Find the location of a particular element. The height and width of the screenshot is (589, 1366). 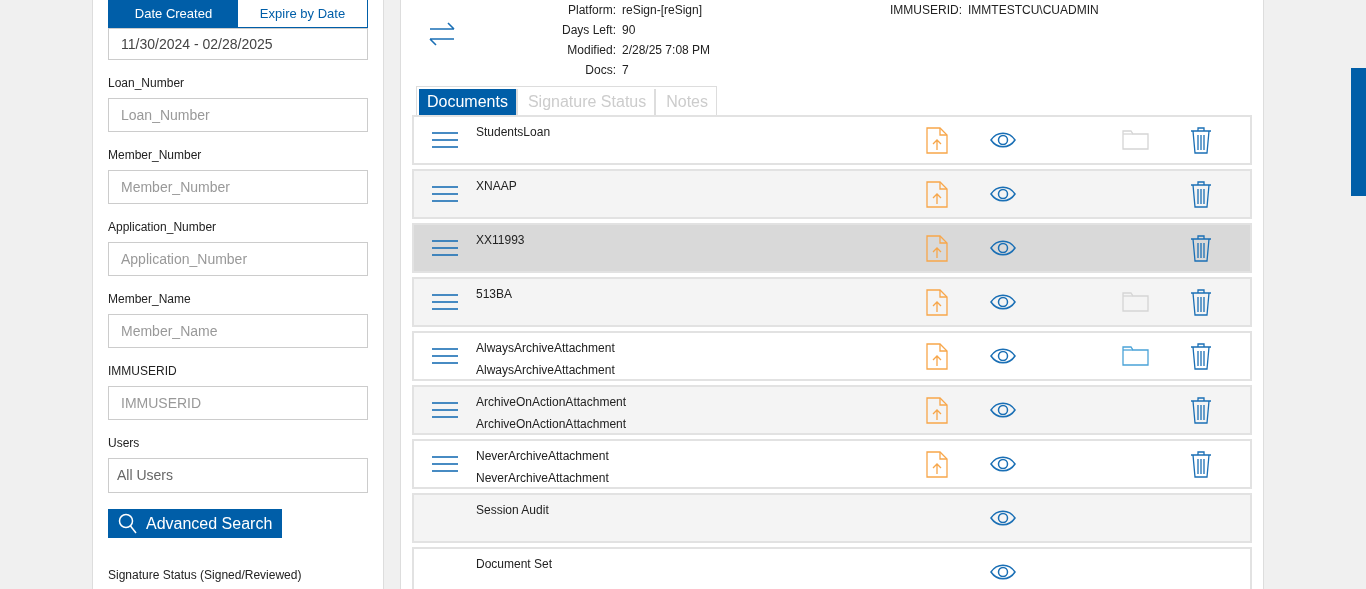

document-row: StudentsLoan is located at coordinates (832, 140).